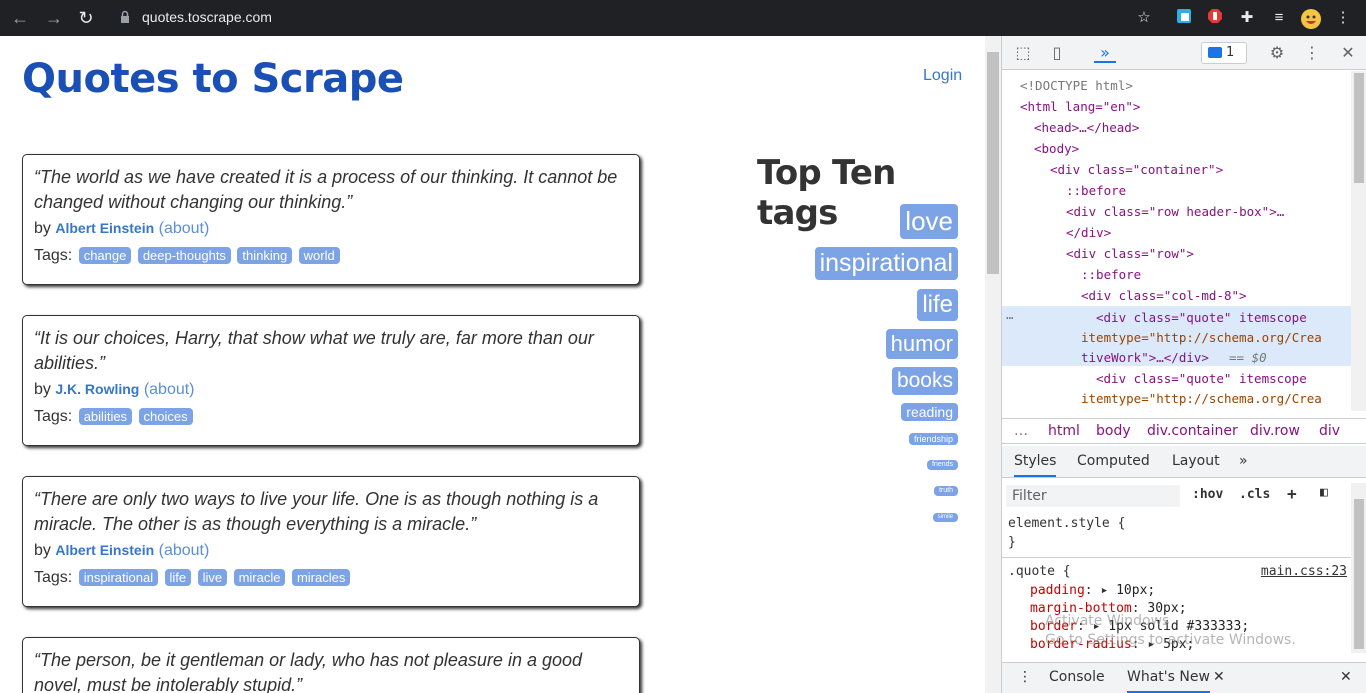  What do you see at coordinates (933, 439) in the screenshot?
I see `top-tag-link: friendship` at bounding box center [933, 439].